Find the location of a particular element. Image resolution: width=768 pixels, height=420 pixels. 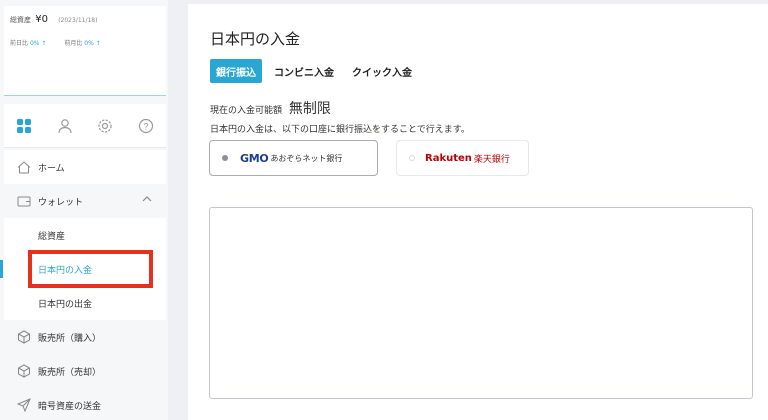

sidebar-item-total-assets: 総資産 is located at coordinates (85, 235).